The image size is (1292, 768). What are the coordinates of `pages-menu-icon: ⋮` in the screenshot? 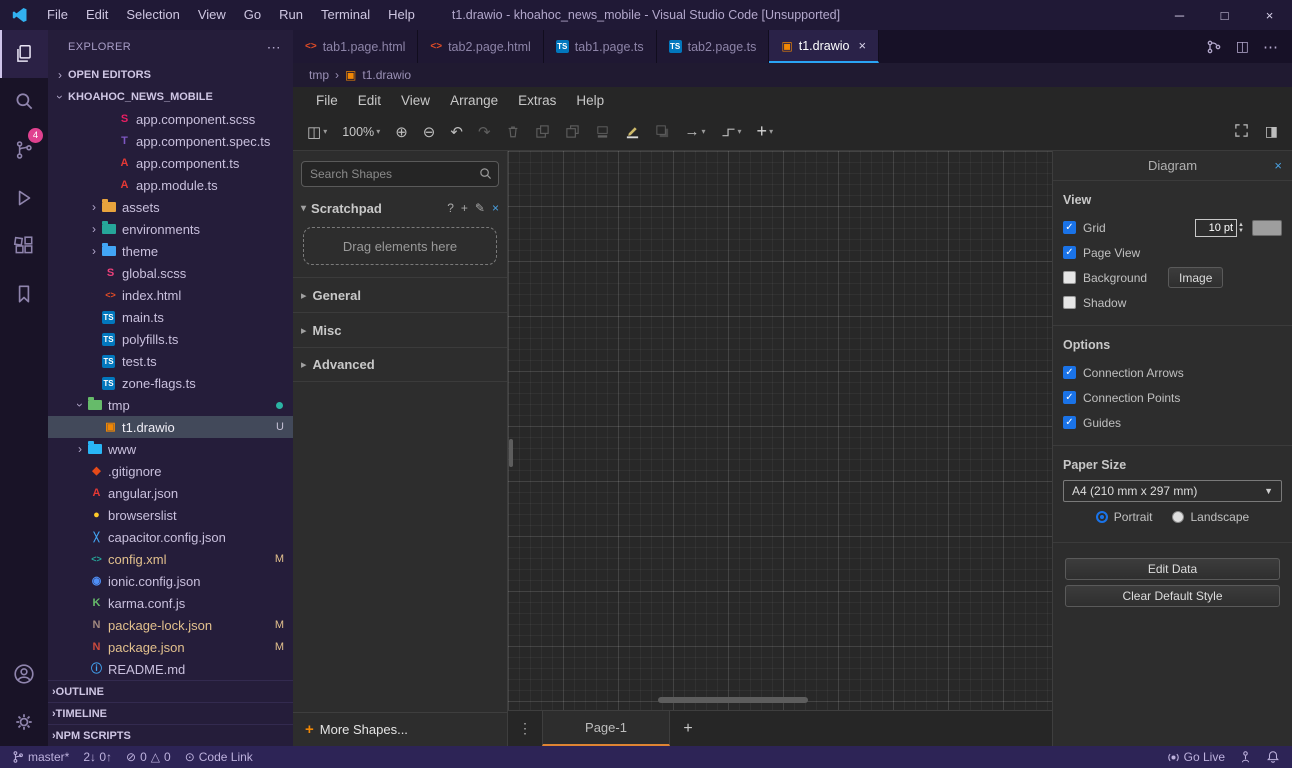 It's located at (525, 728).